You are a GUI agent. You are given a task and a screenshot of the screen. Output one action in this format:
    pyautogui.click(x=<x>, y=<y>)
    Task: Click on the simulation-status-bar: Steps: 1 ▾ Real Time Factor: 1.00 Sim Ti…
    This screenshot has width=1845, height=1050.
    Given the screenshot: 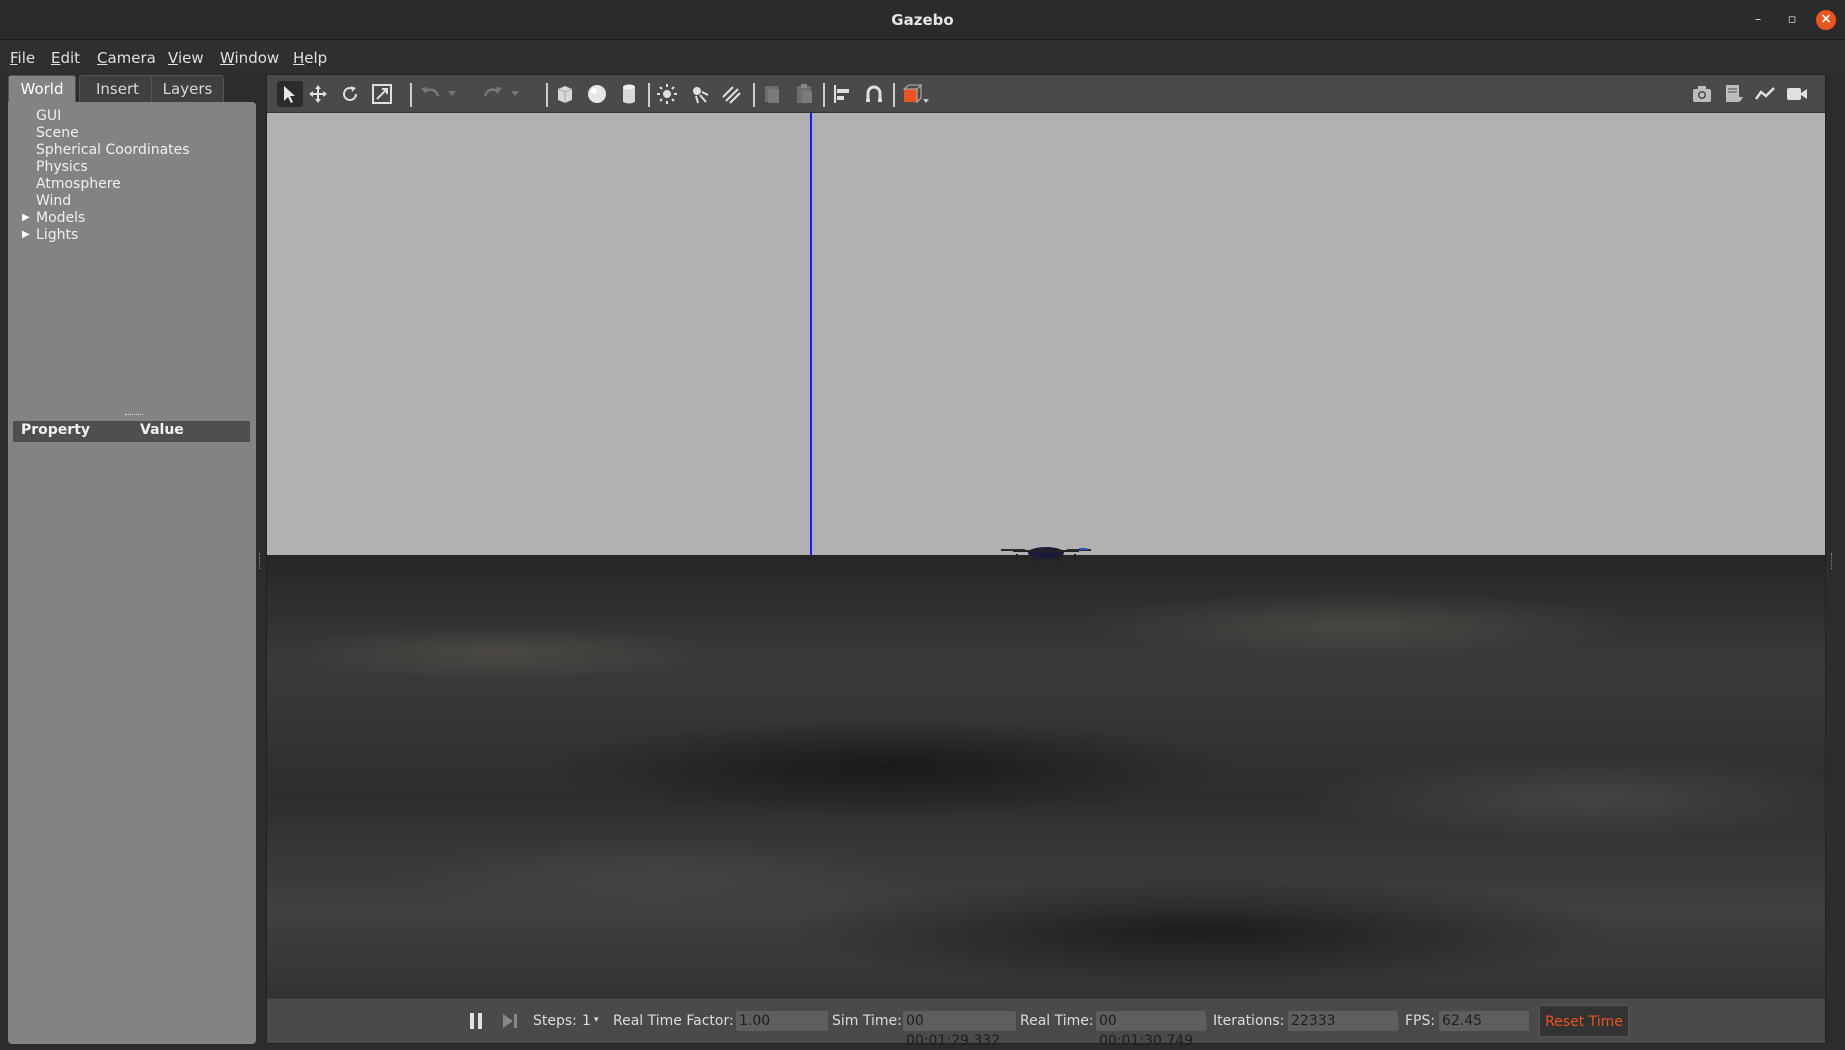 What is the action you would take?
    pyautogui.click(x=1046, y=1023)
    